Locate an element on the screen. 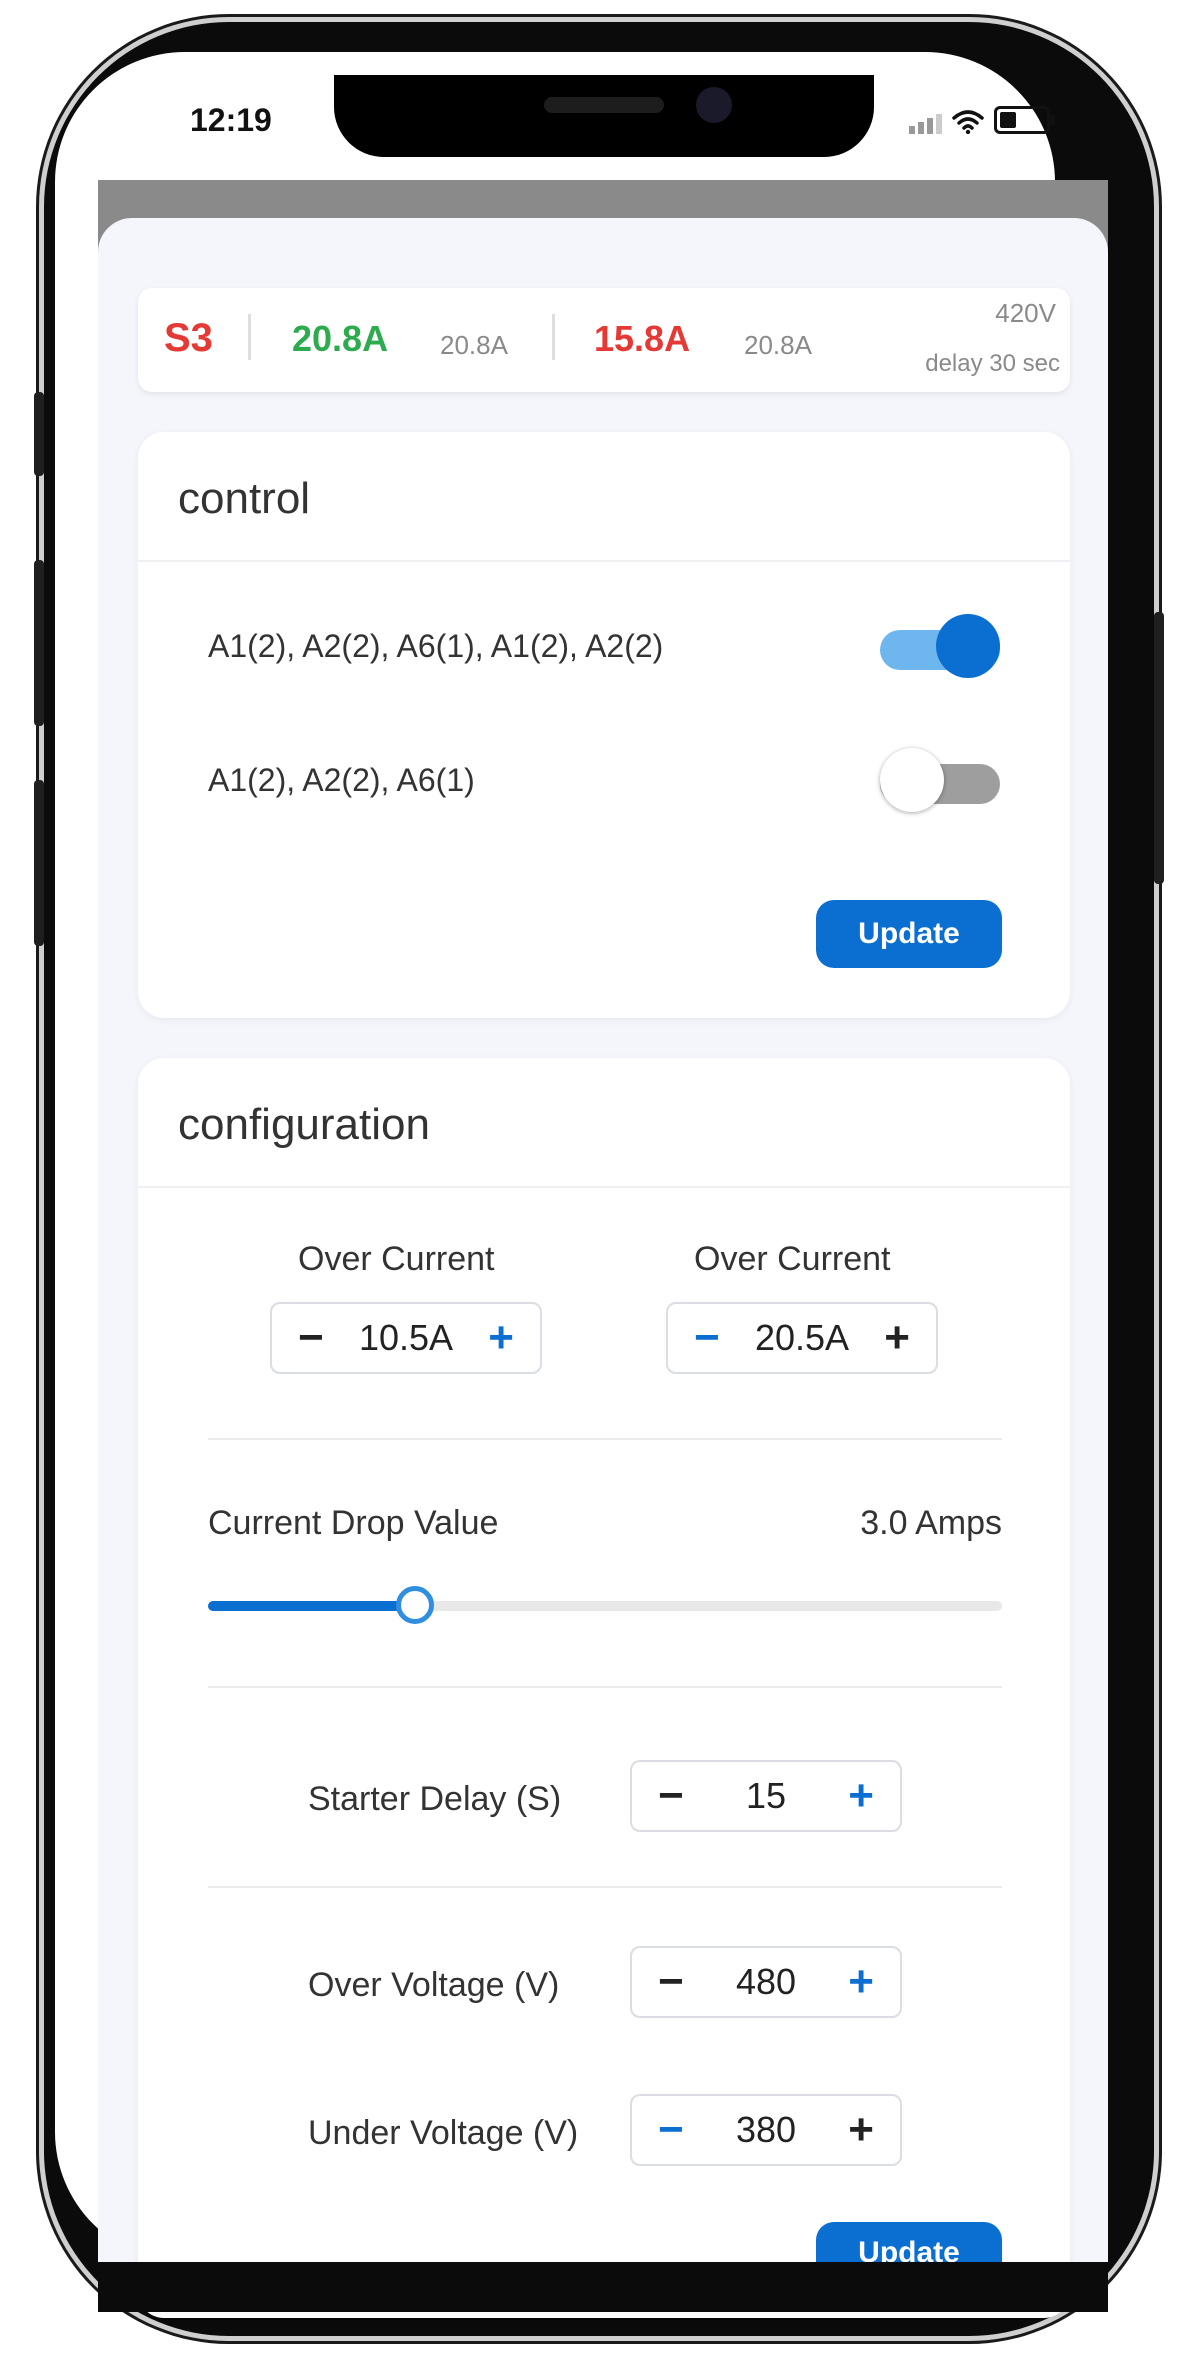  status-icons is located at coordinates (982, 120).